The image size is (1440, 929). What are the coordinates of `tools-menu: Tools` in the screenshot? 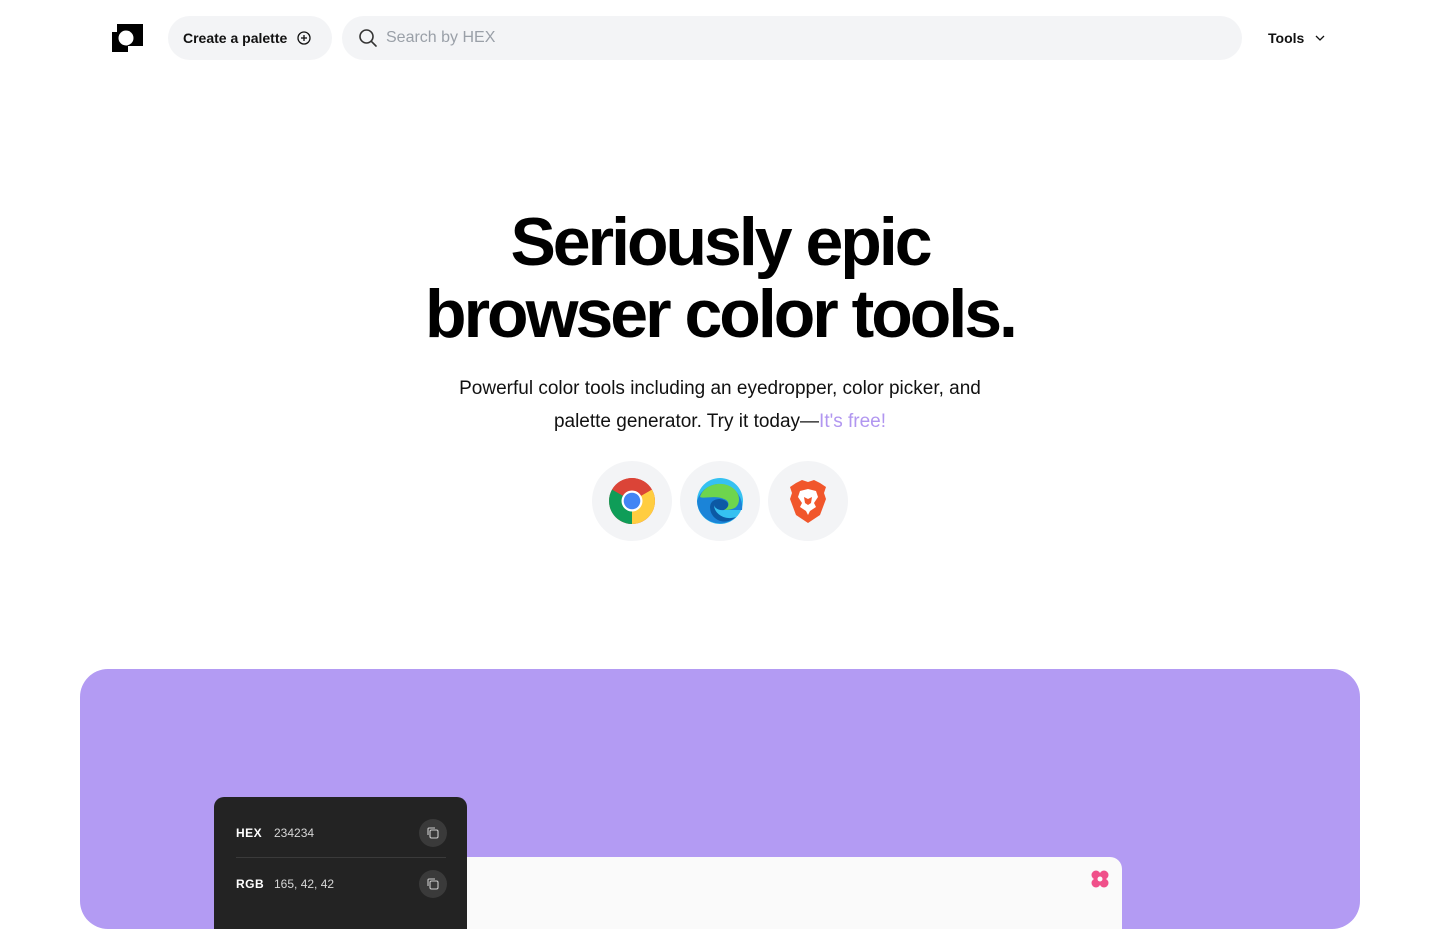 It's located at (1297, 38).